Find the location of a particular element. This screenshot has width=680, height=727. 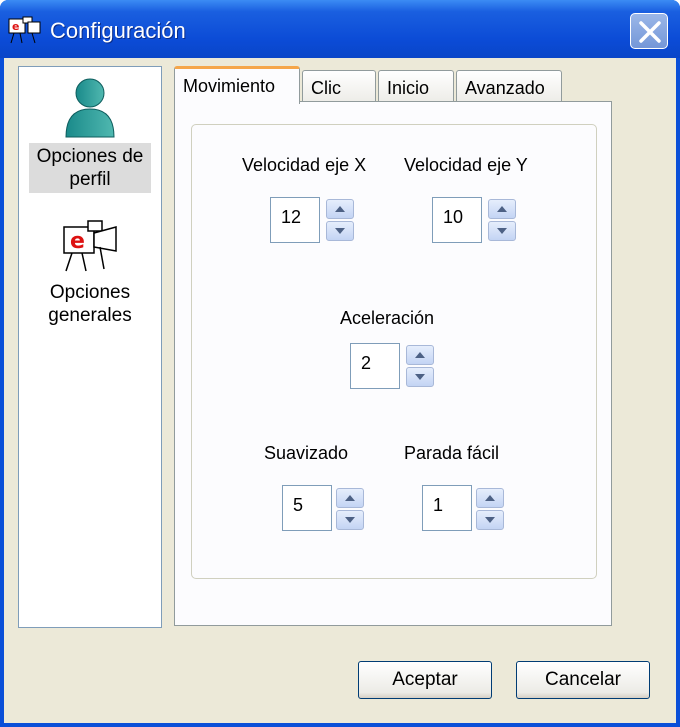

tab-movimiento: Movimiento is located at coordinates (237, 85).